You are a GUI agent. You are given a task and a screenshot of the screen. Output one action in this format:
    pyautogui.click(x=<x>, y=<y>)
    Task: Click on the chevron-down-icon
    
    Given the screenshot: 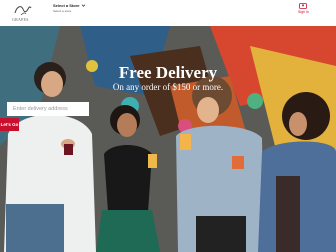 What is the action you would take?
    pyautogui.click(x=84, y=5)
    